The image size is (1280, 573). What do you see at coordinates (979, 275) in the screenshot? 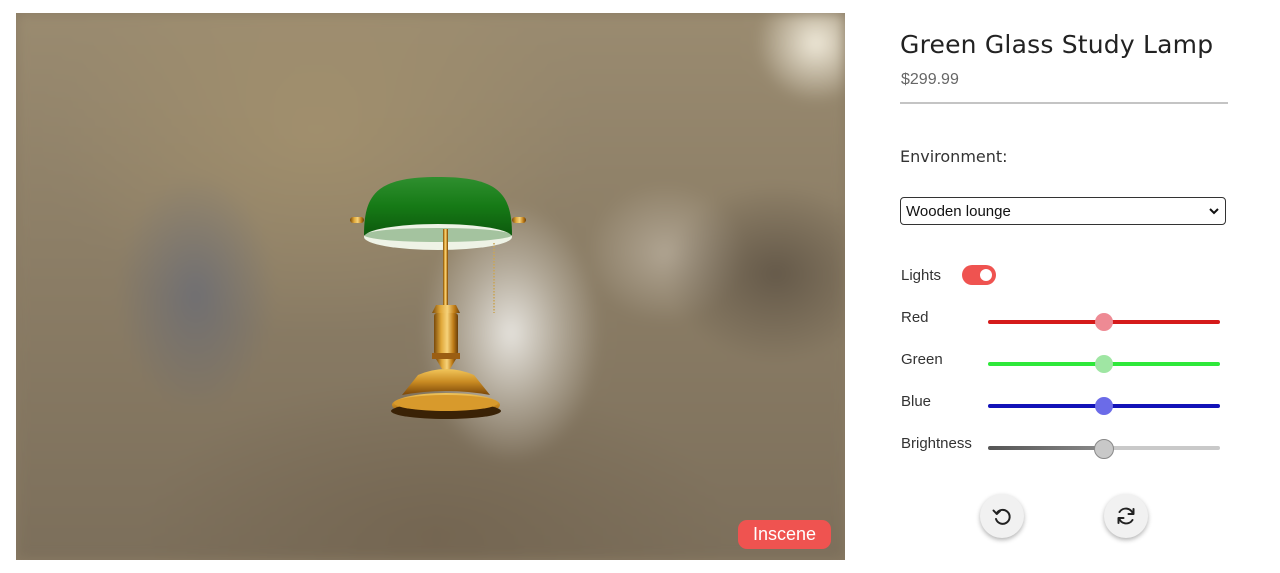
I see `lights-toggle` at bounding box center [979, 275].